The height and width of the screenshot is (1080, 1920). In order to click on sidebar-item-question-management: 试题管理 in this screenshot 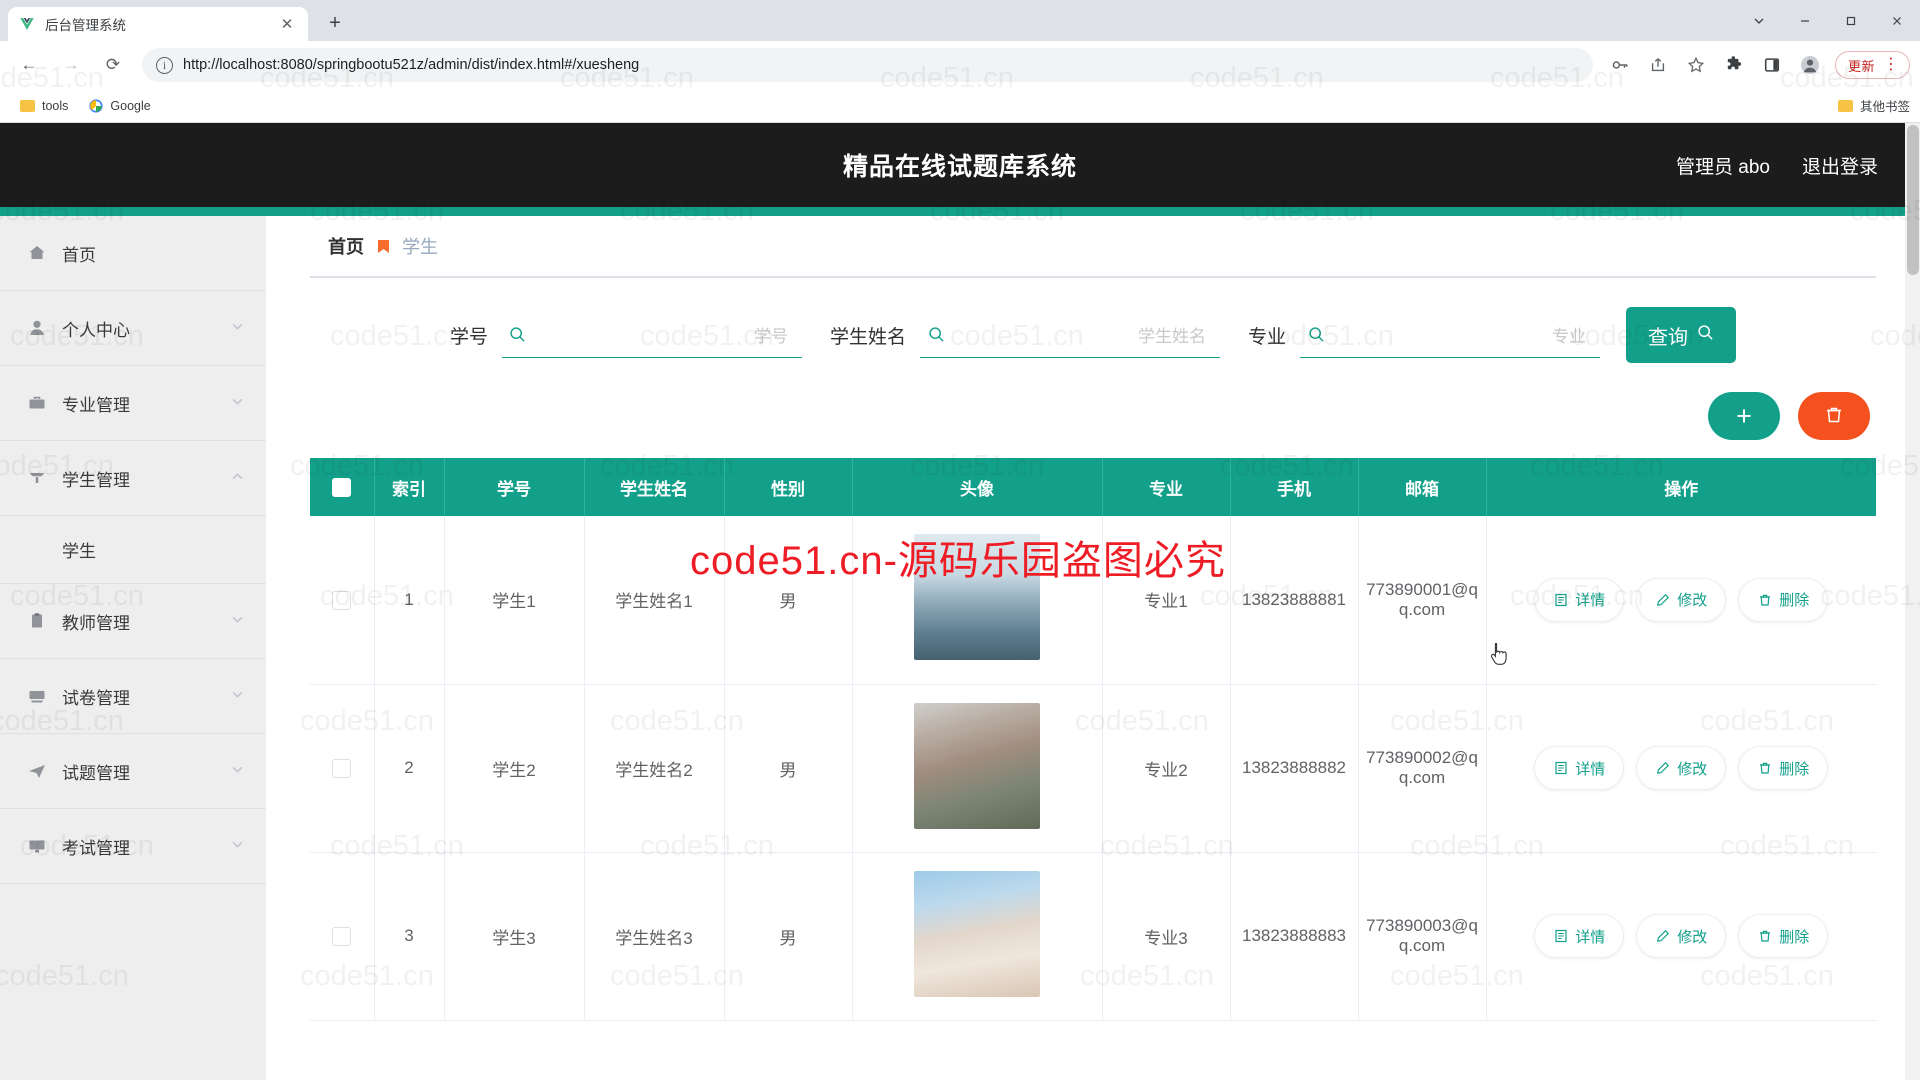, I will do `click(133, 771)`.